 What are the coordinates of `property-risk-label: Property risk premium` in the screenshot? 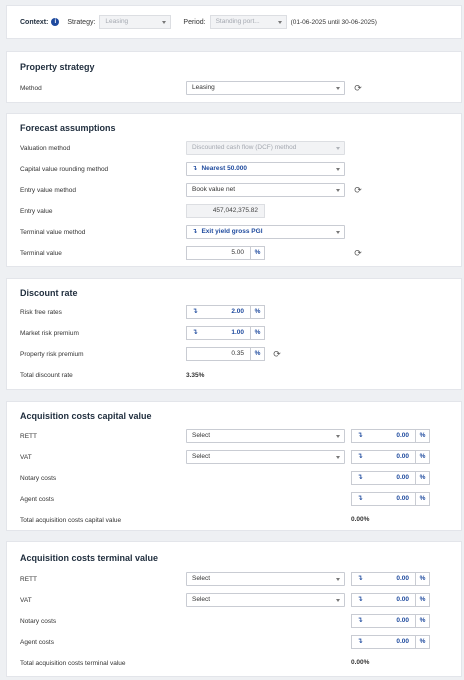 It's located at (52, 354).